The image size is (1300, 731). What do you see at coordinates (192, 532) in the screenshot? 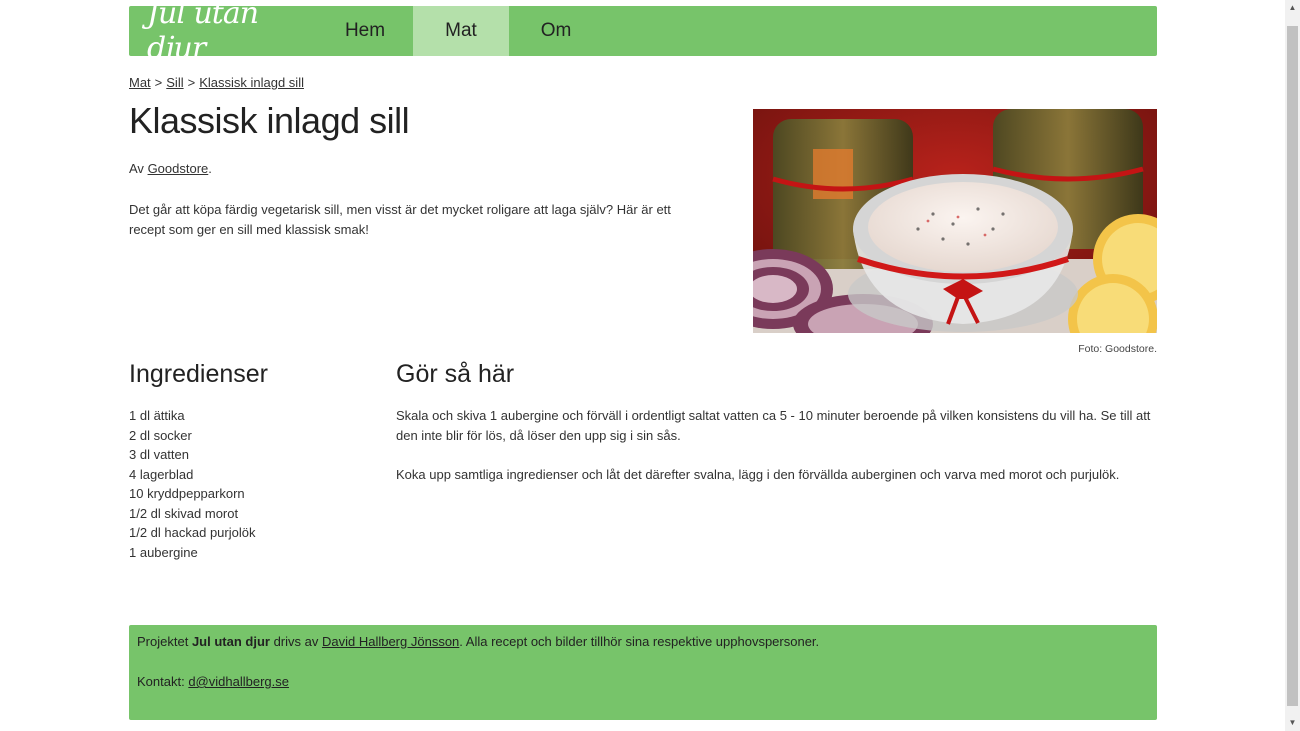
I see `ingredient-item: 1/2 dl hackad purjolök` at bounding box center [192, 532].